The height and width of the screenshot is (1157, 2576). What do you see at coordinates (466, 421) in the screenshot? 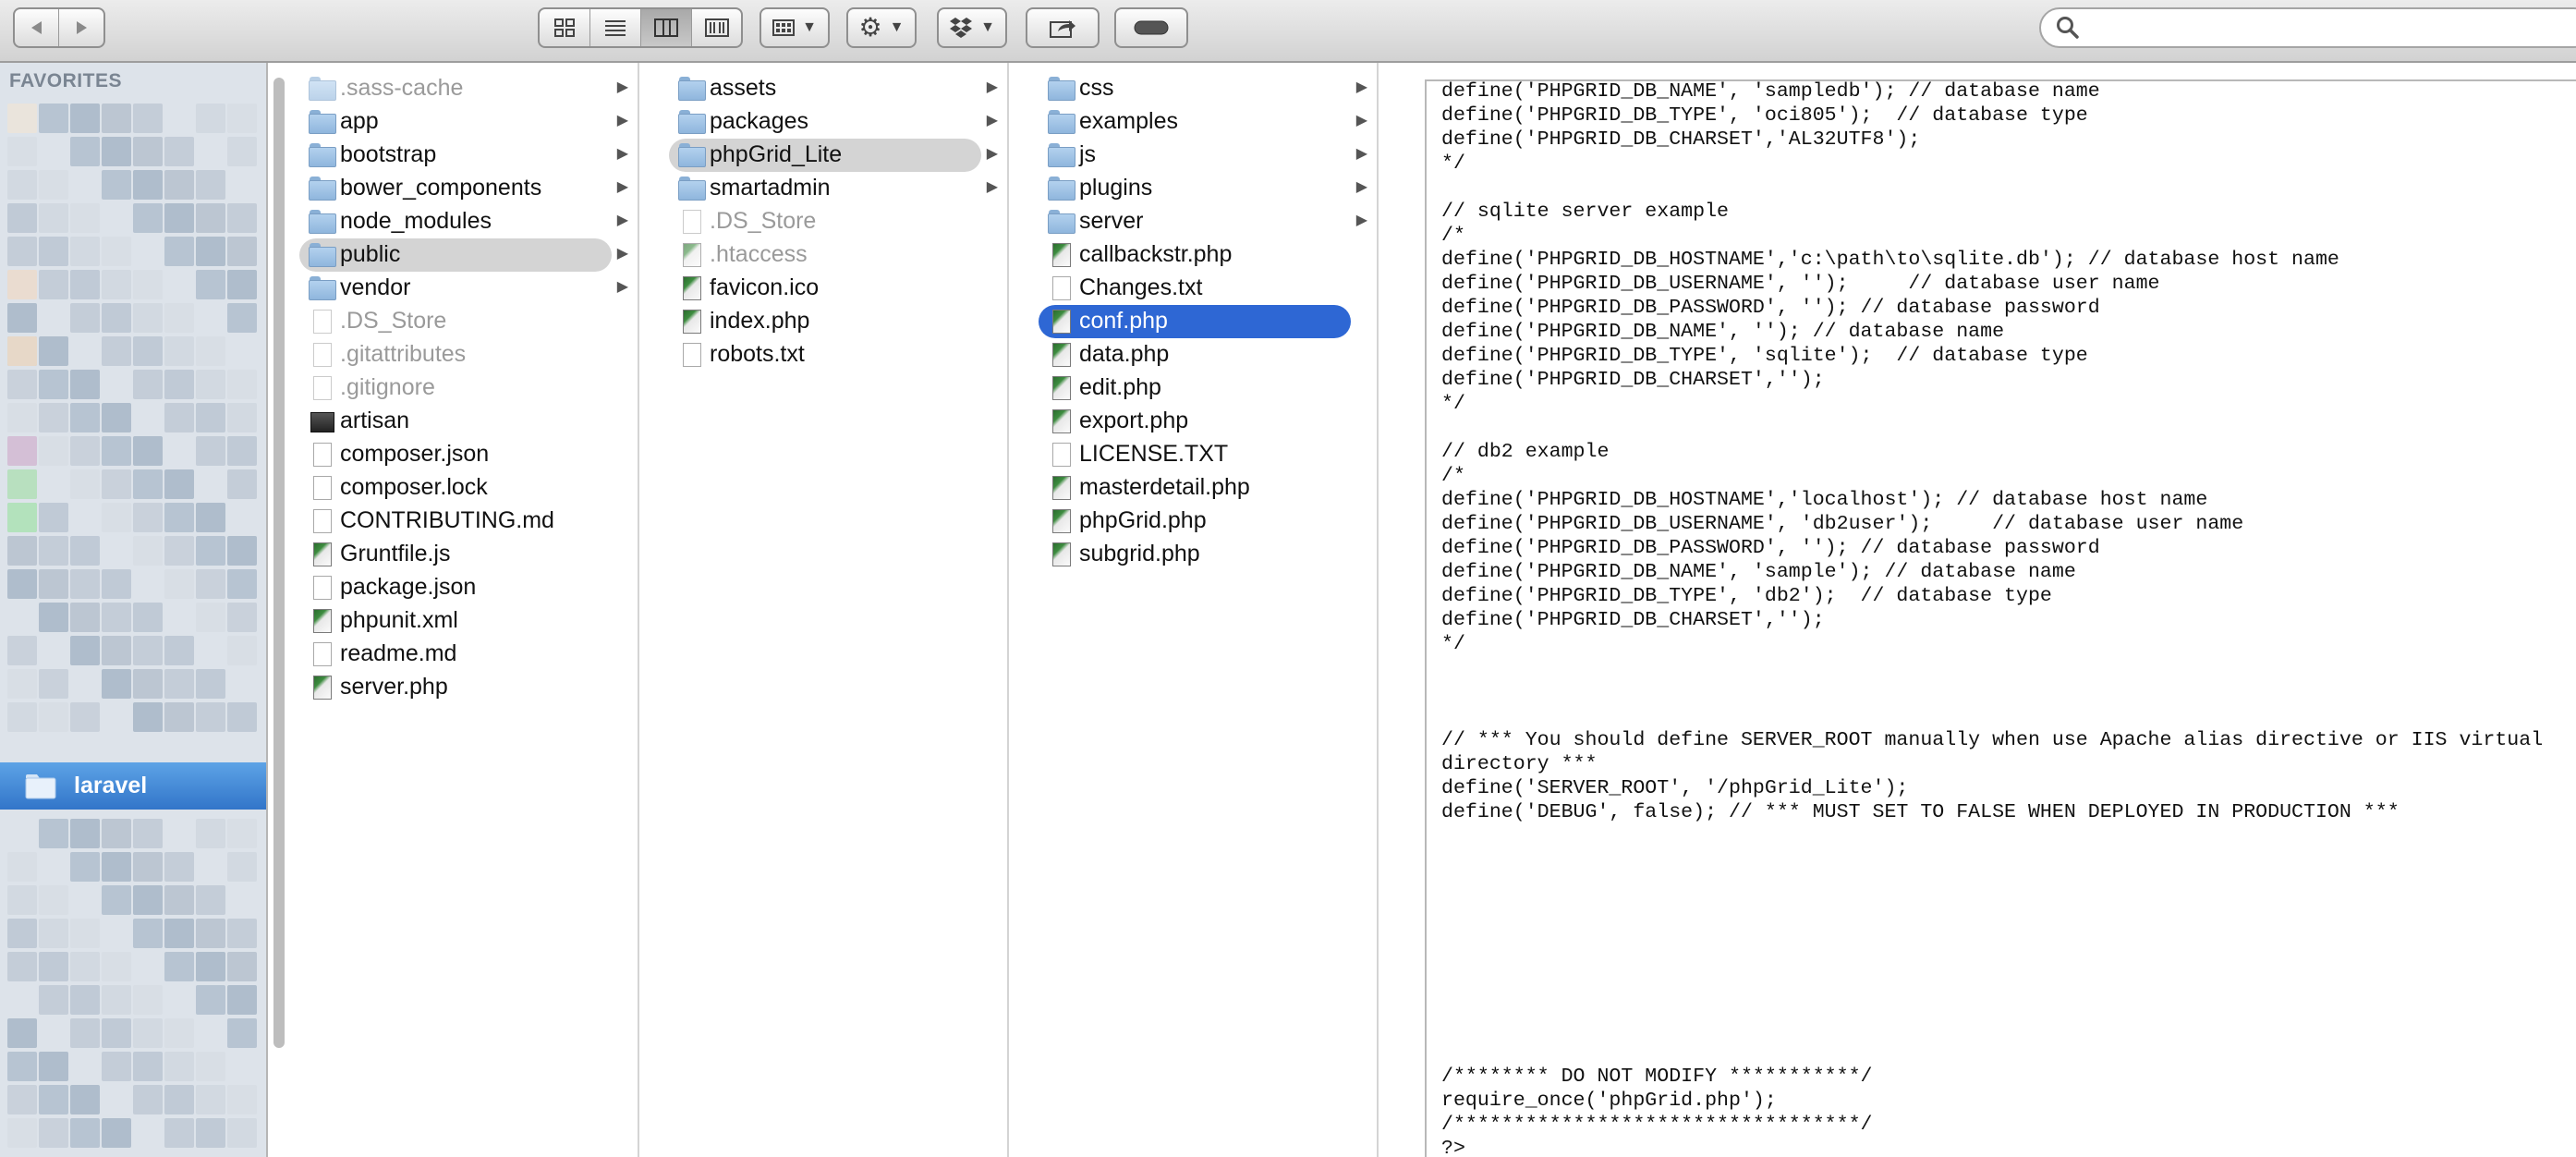
I see `list-item: artisan` at bounding box center [466, 421].